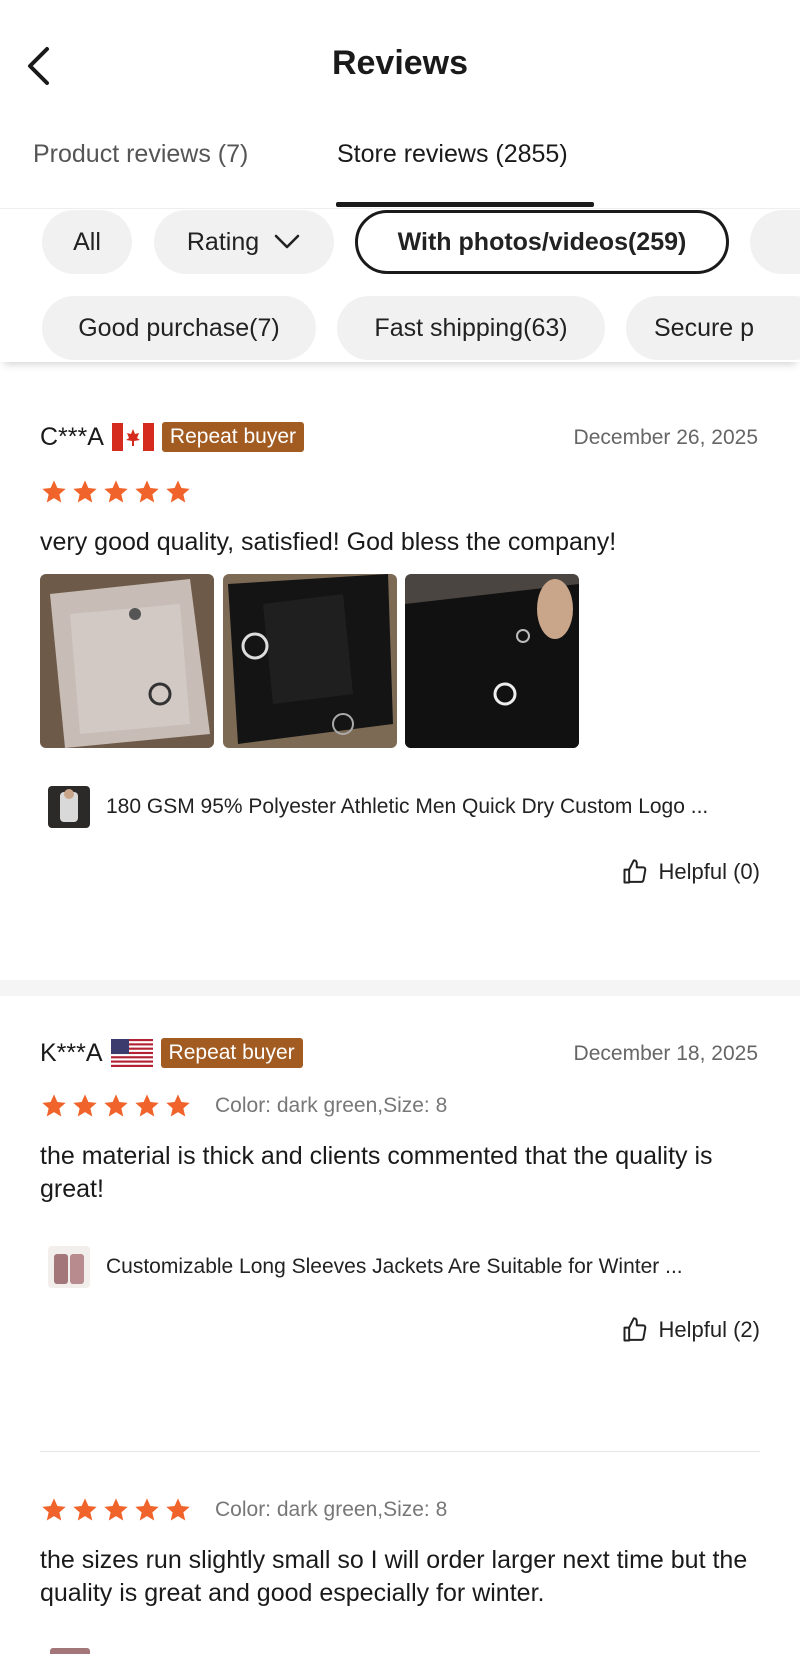  I want to click on tab-store-reviews: Store reviews (2855), so click(452, 154).